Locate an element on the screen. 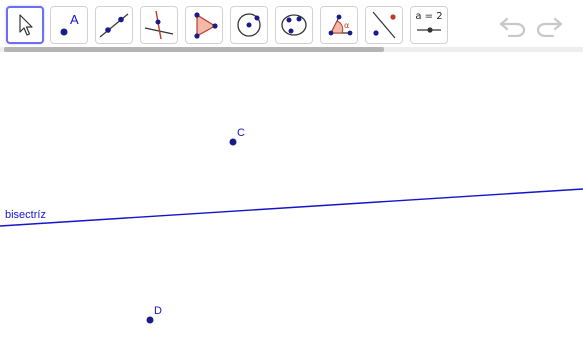 Image resolution: width=583 pixels, height=348 pixels. conic-through-points-icon is located at coordinates (294, 25).